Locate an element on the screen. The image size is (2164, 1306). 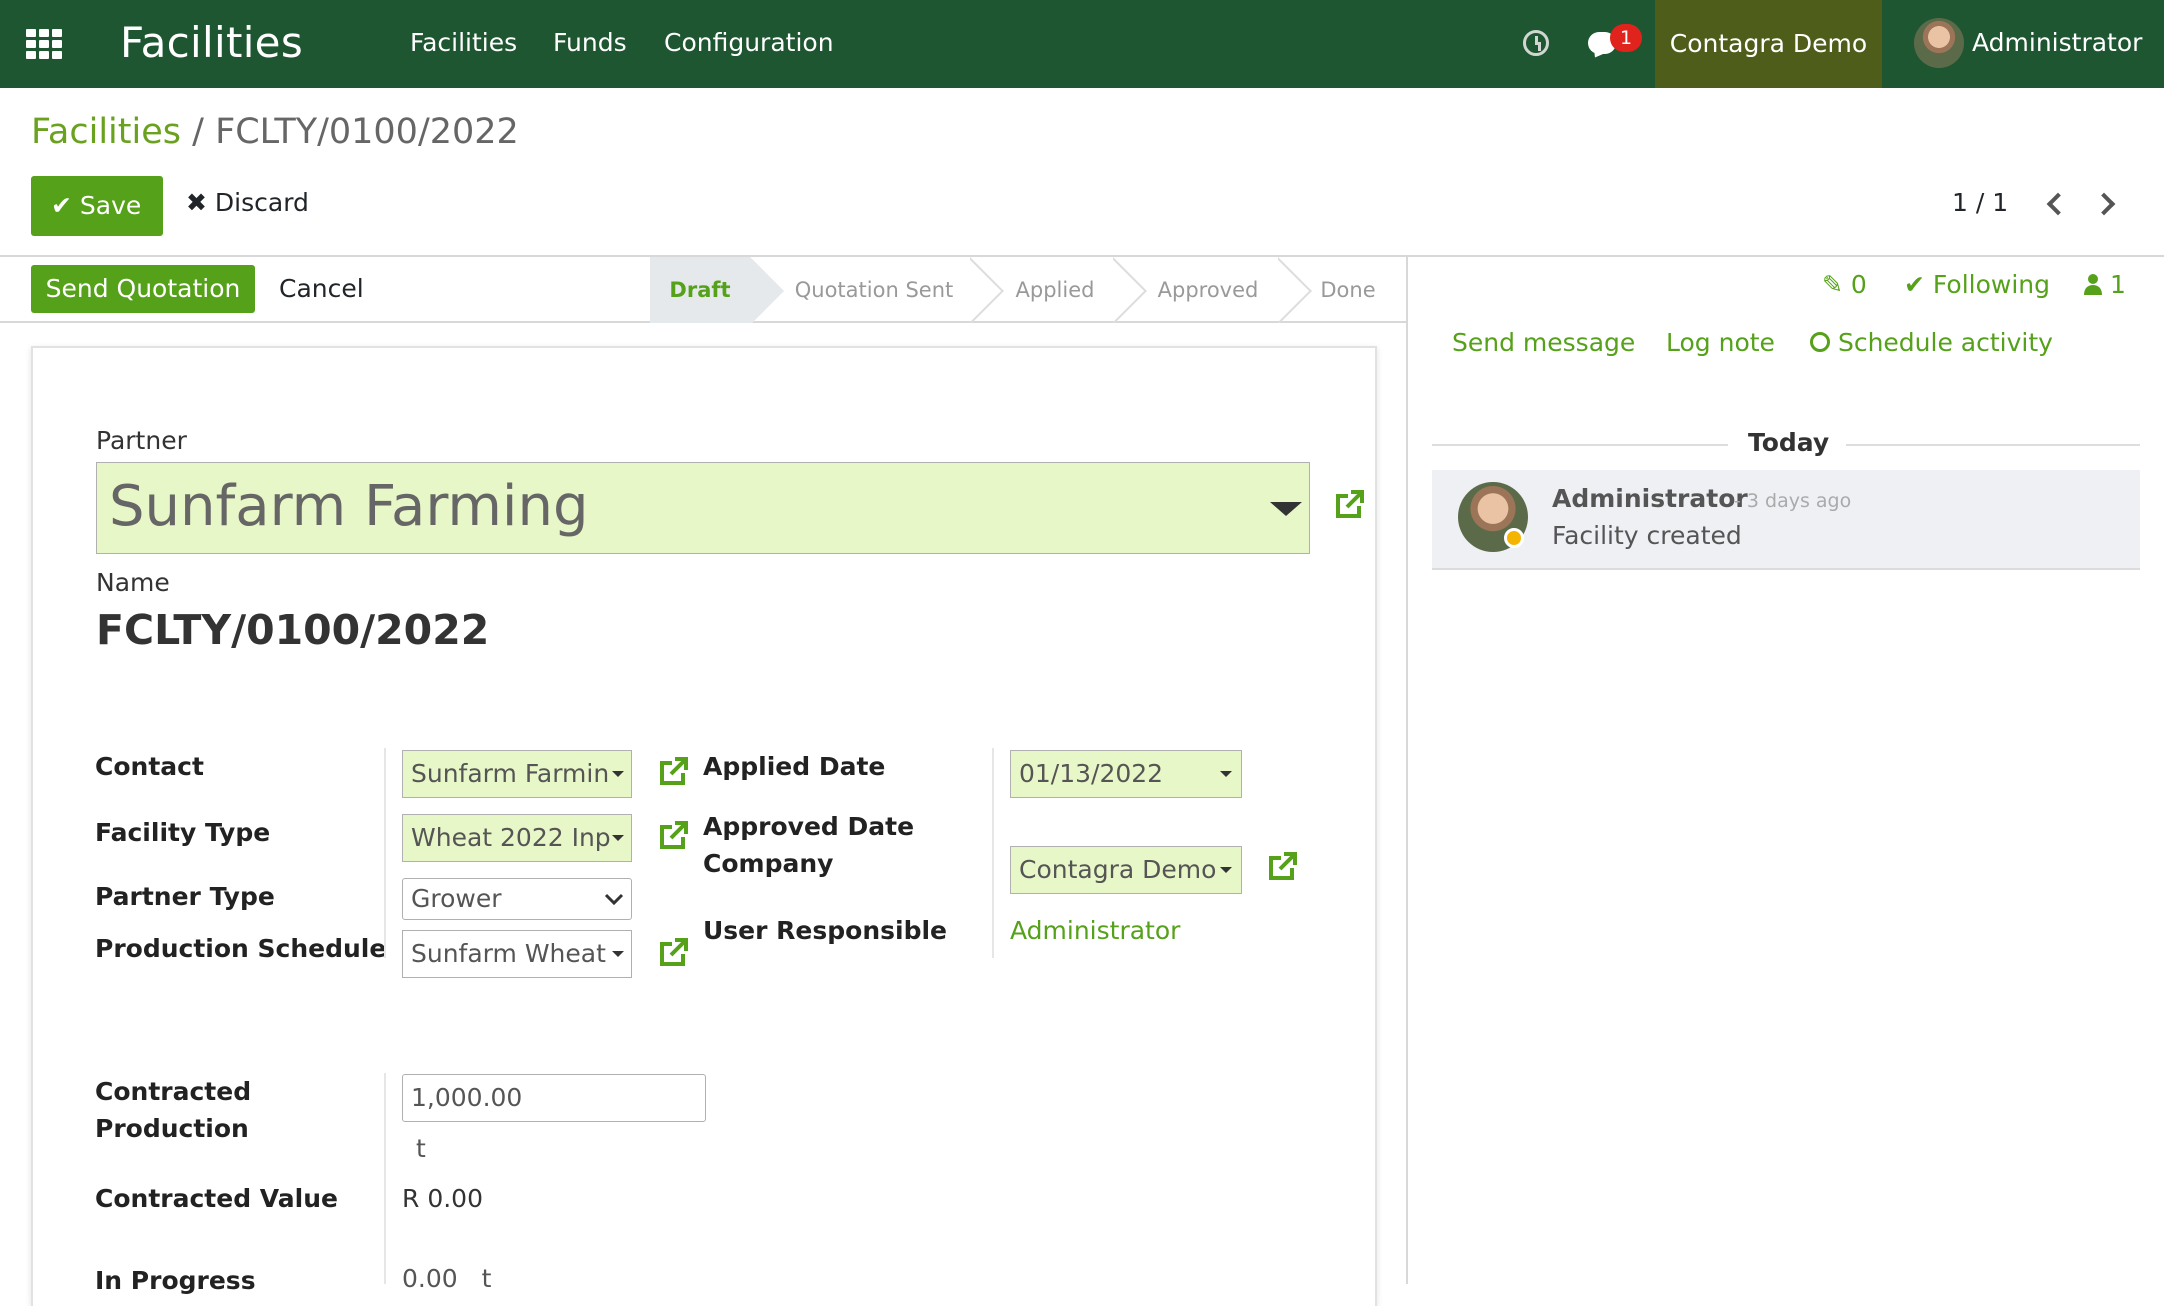
contracted-production-value: 1,000.00 is located at coordinates (467, 1097).